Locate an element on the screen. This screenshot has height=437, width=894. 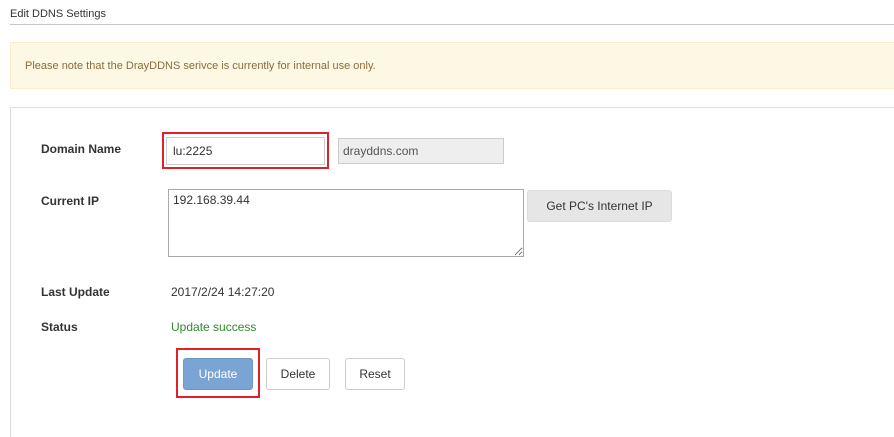
status-label: Status is located at coordinates (59, 327).